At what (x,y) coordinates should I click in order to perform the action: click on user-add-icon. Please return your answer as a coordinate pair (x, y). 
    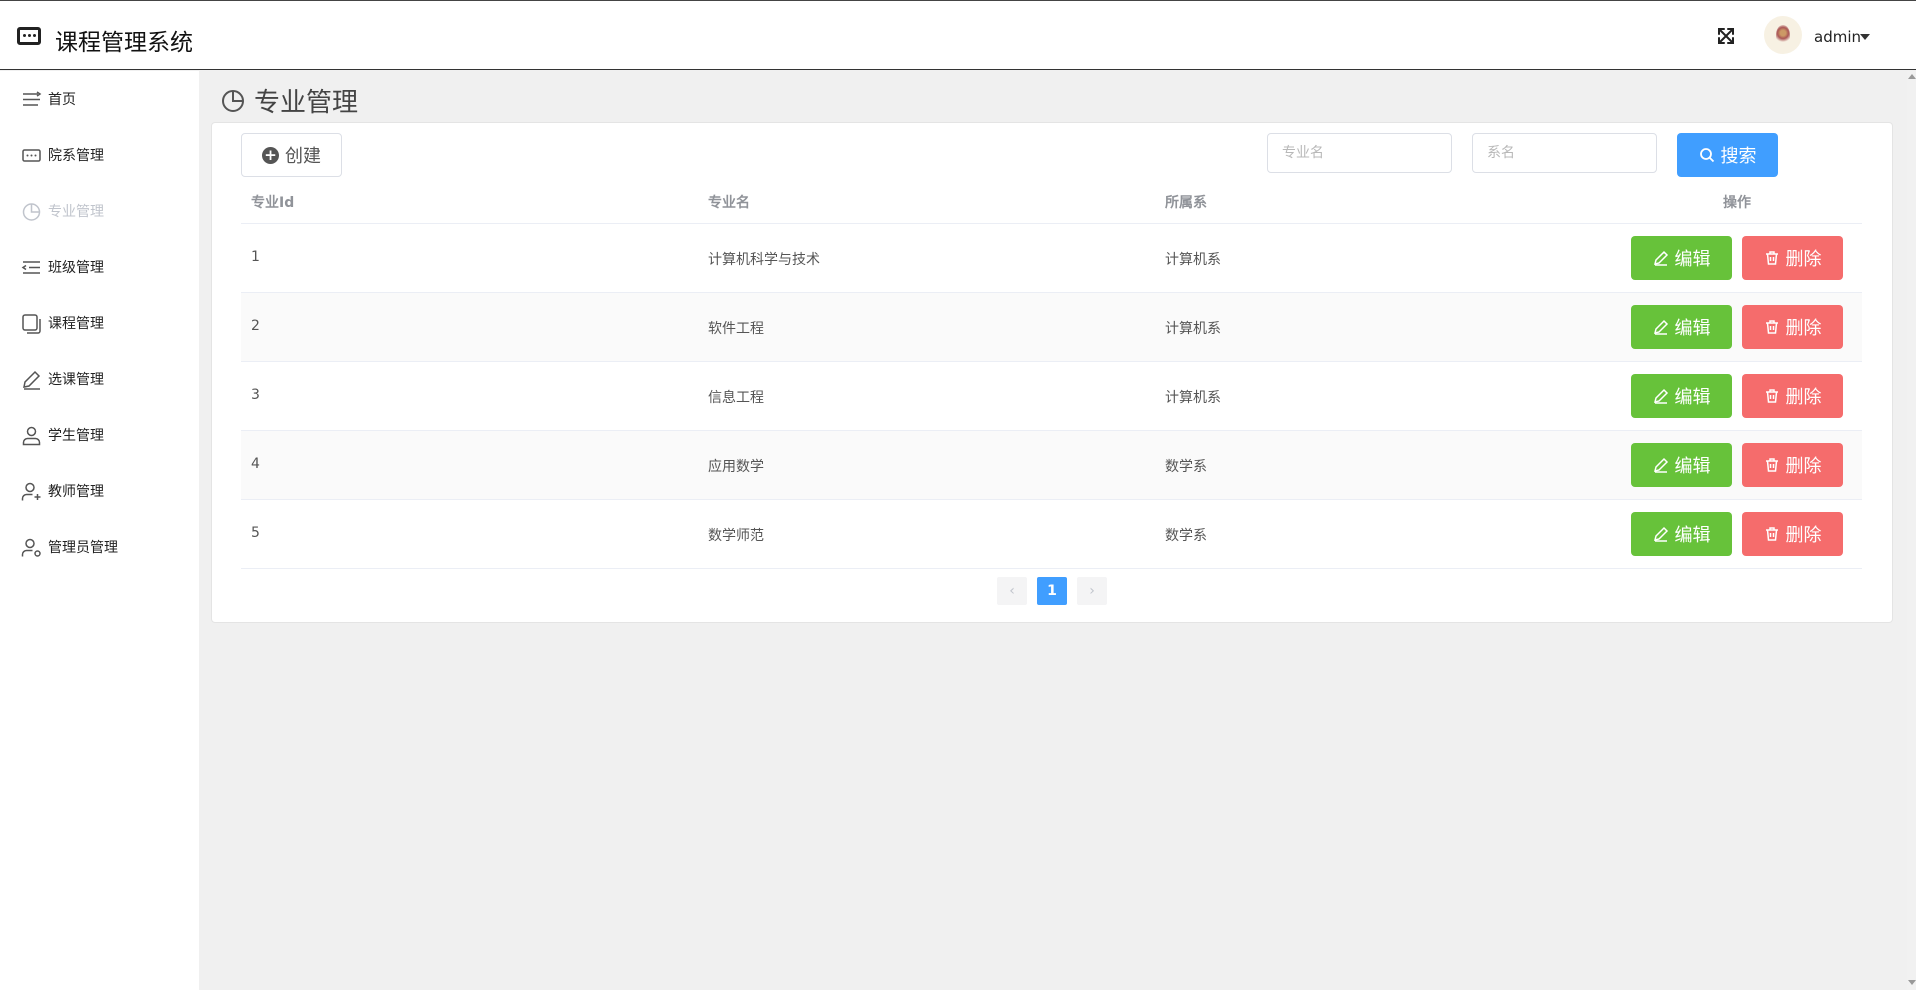
    Looking at the image, I should click on (31, 491).